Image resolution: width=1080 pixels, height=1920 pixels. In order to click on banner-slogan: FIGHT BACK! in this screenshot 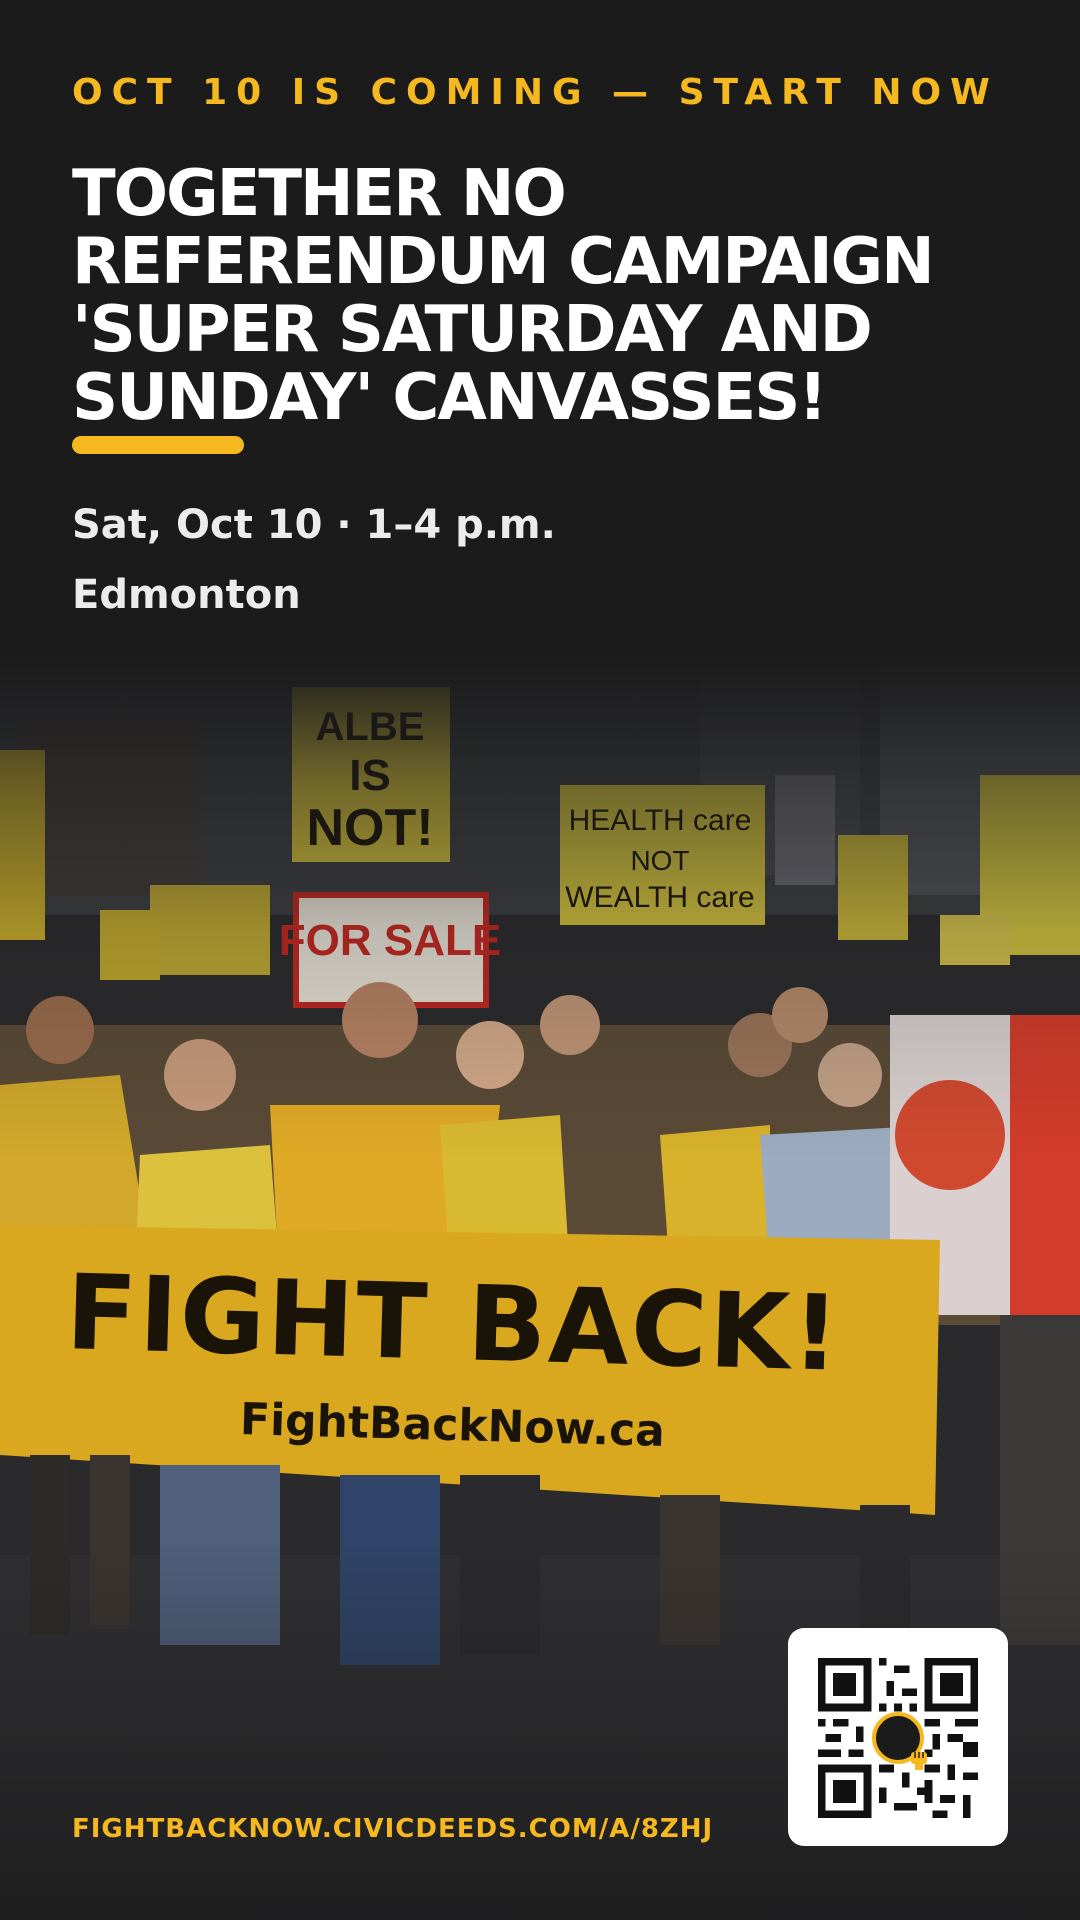, I will do `click(453, 1323)`.